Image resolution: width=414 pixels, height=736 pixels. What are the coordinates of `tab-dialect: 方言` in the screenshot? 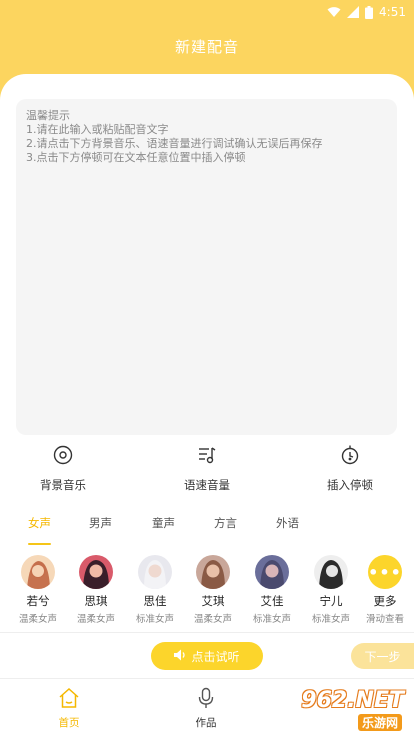 It's located at (225, 523).